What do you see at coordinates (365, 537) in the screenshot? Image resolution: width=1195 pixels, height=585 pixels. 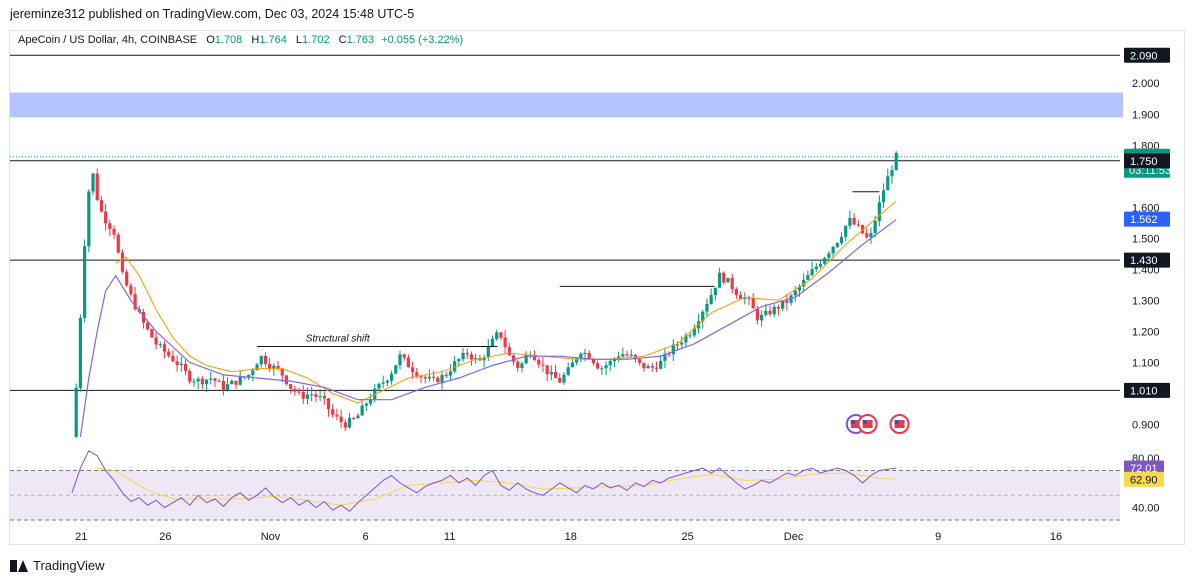 I see `x-tick-label: 6` at bounding box center [365, 537].